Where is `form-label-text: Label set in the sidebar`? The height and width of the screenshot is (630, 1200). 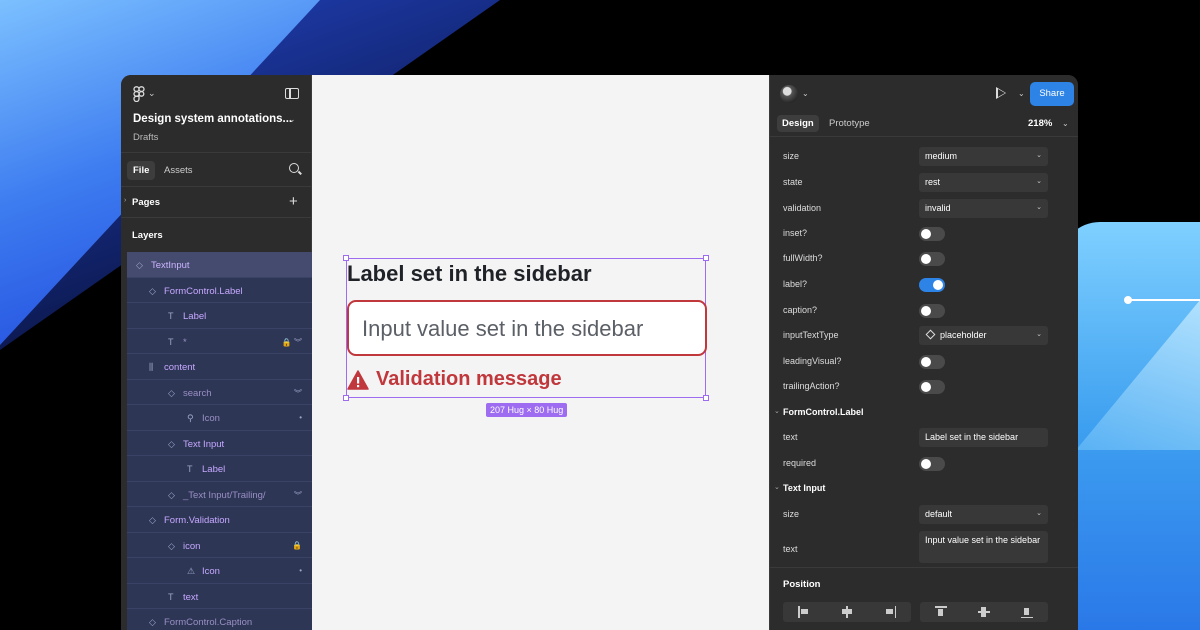 form-label-text: Label set in the sidebar is located at coordinates (469, 274).